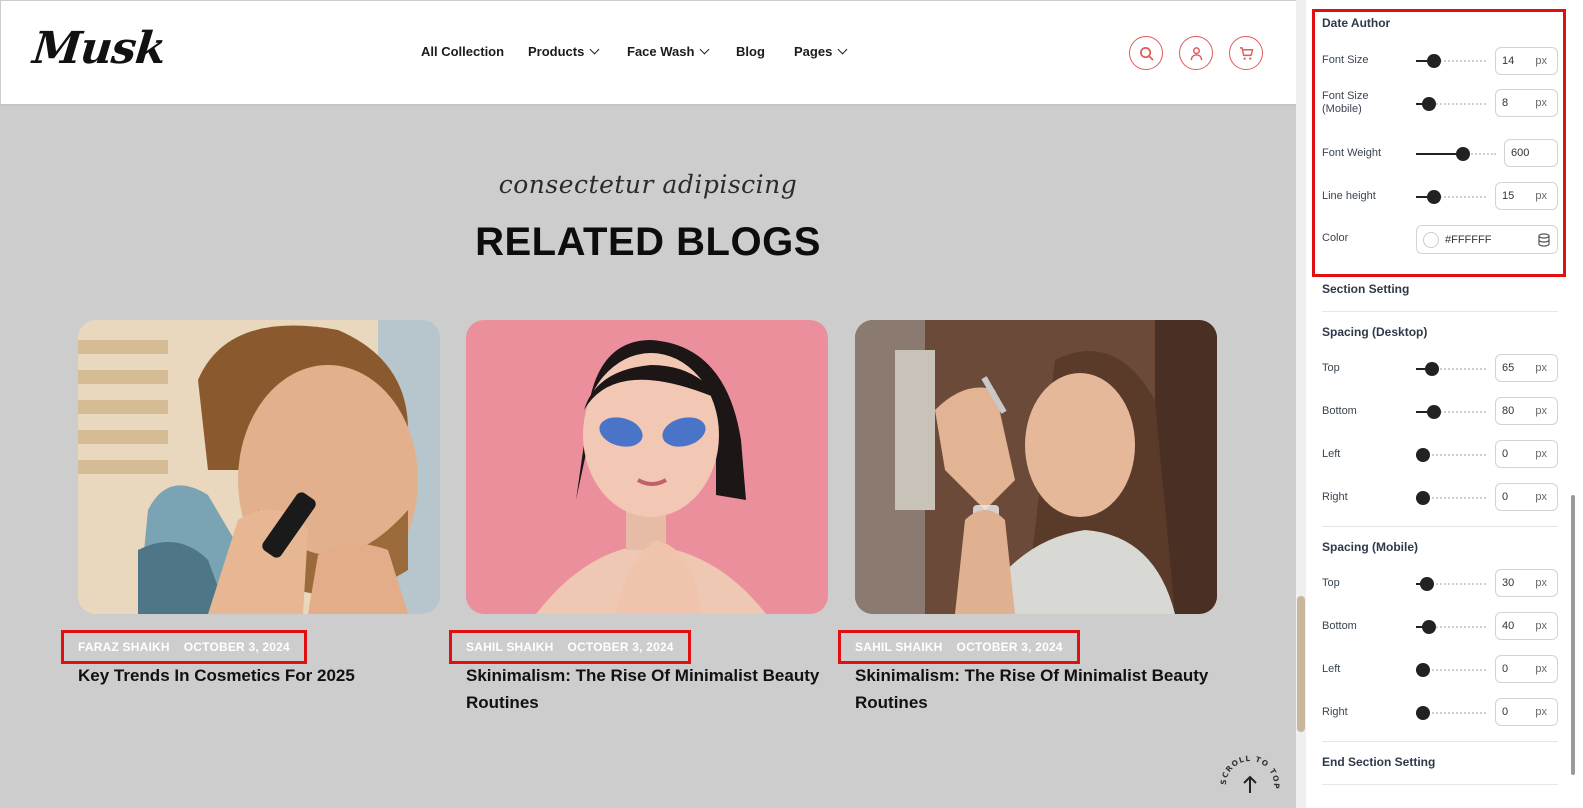 The height and width of the screenshot is (808, 1583). What do you see at coordinates (1301, 404) in the screenshot?
I see `preview-scrollbar` at bounding box center [1301, 404].